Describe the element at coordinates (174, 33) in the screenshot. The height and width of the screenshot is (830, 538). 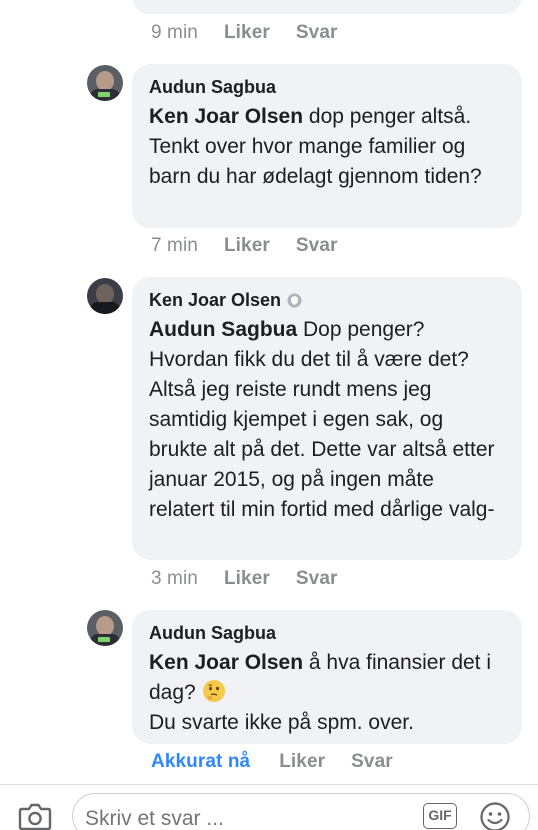
I see `comment-timestamp: 9 min` at that location.